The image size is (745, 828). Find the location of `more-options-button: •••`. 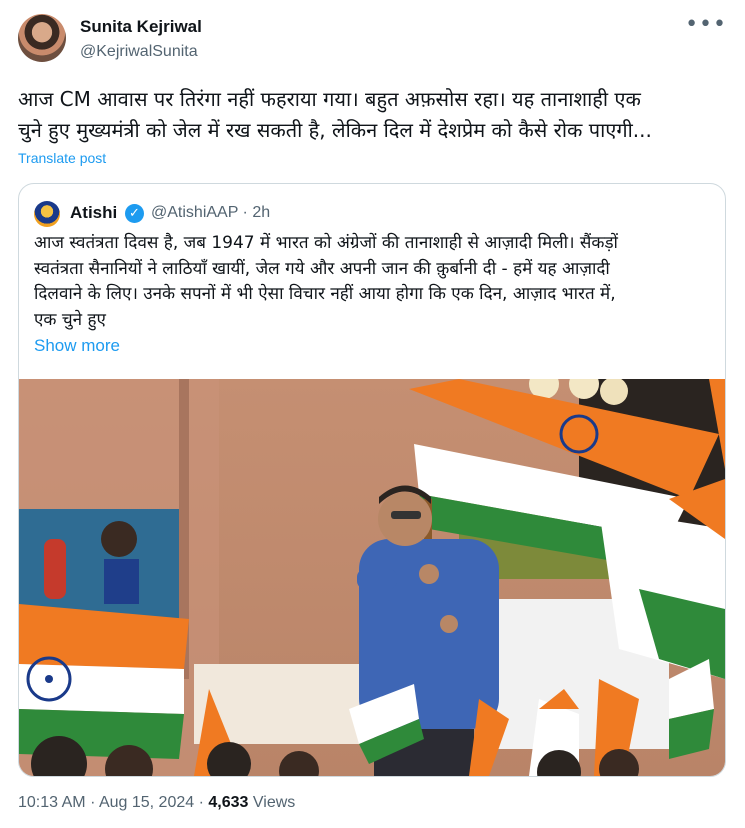

more-options-button: ••• is located at coordinates (706, 24).